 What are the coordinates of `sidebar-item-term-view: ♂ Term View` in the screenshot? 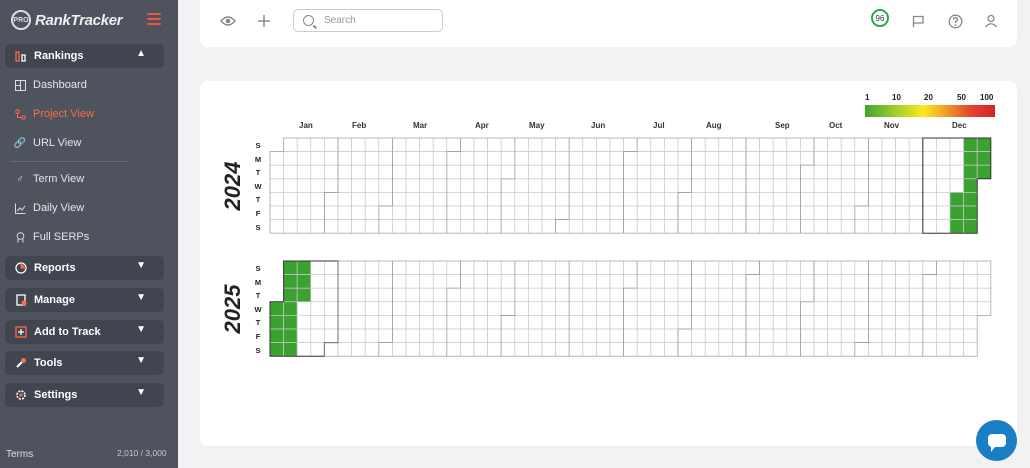 It's located at (49, 179).